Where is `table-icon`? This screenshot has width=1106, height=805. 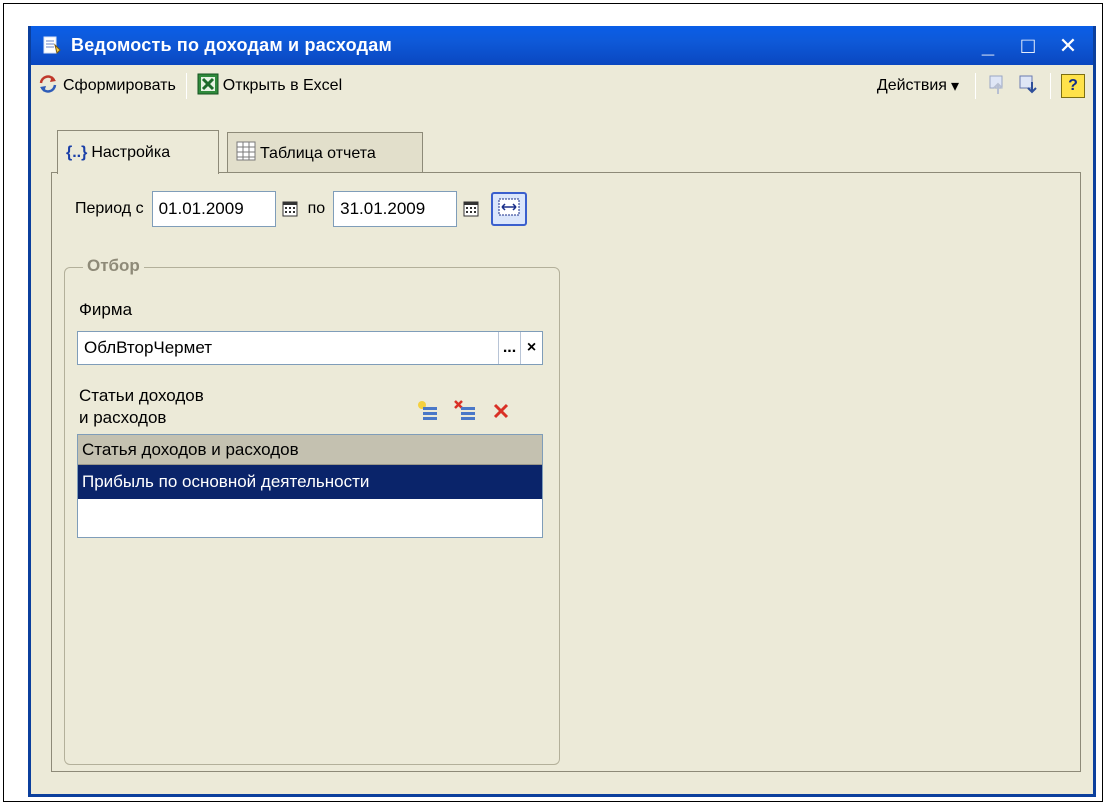 table-icon is located at coordinates (246, 153).